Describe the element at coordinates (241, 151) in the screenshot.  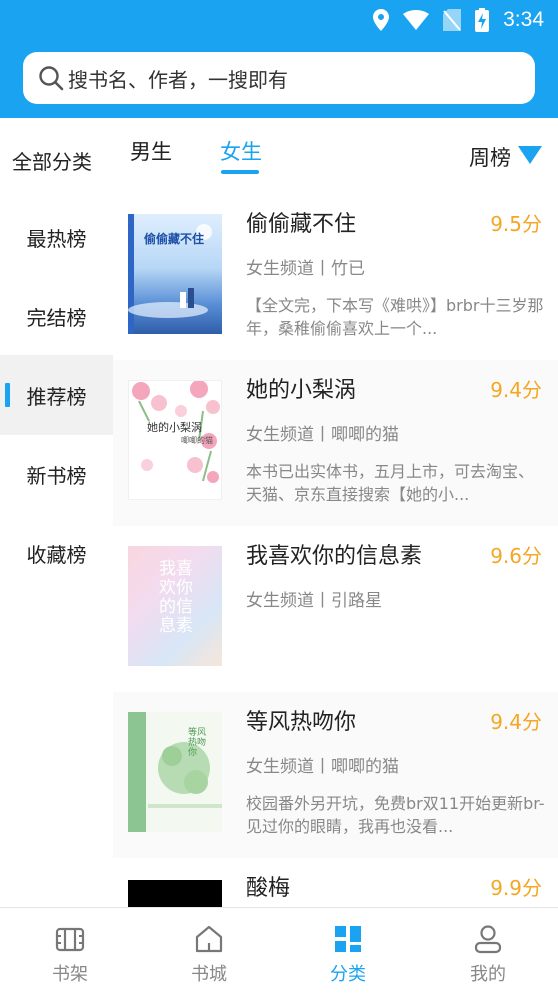
I see `tab-female: 女生` at that location.